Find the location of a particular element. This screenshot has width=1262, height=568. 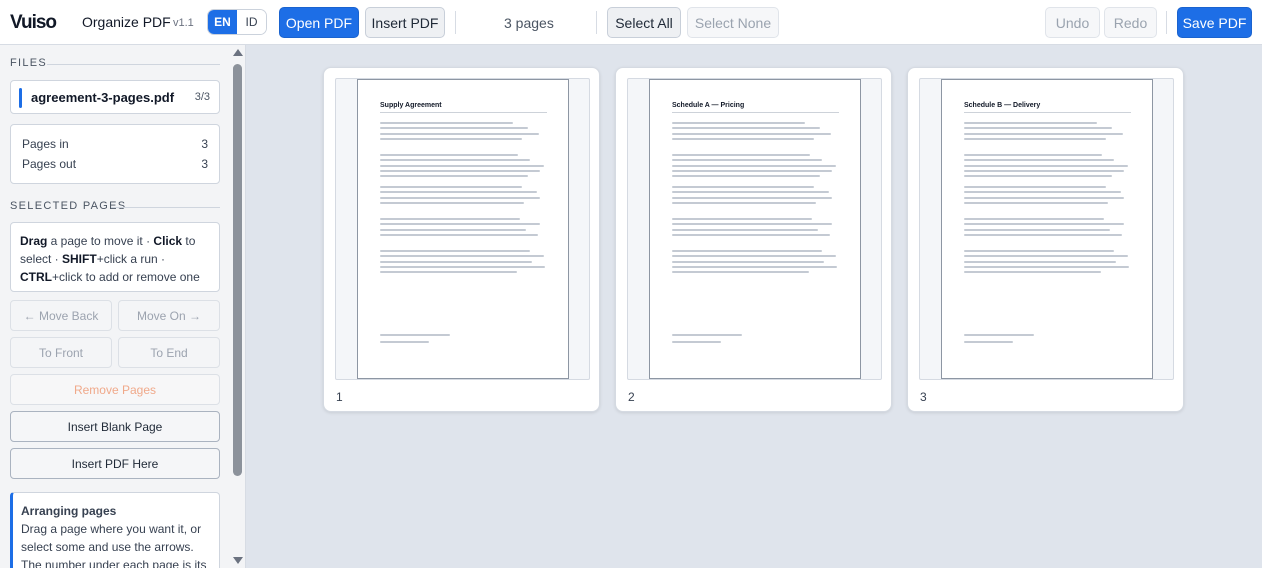

help-text: +click a run · is located at coordinates (131, 259).